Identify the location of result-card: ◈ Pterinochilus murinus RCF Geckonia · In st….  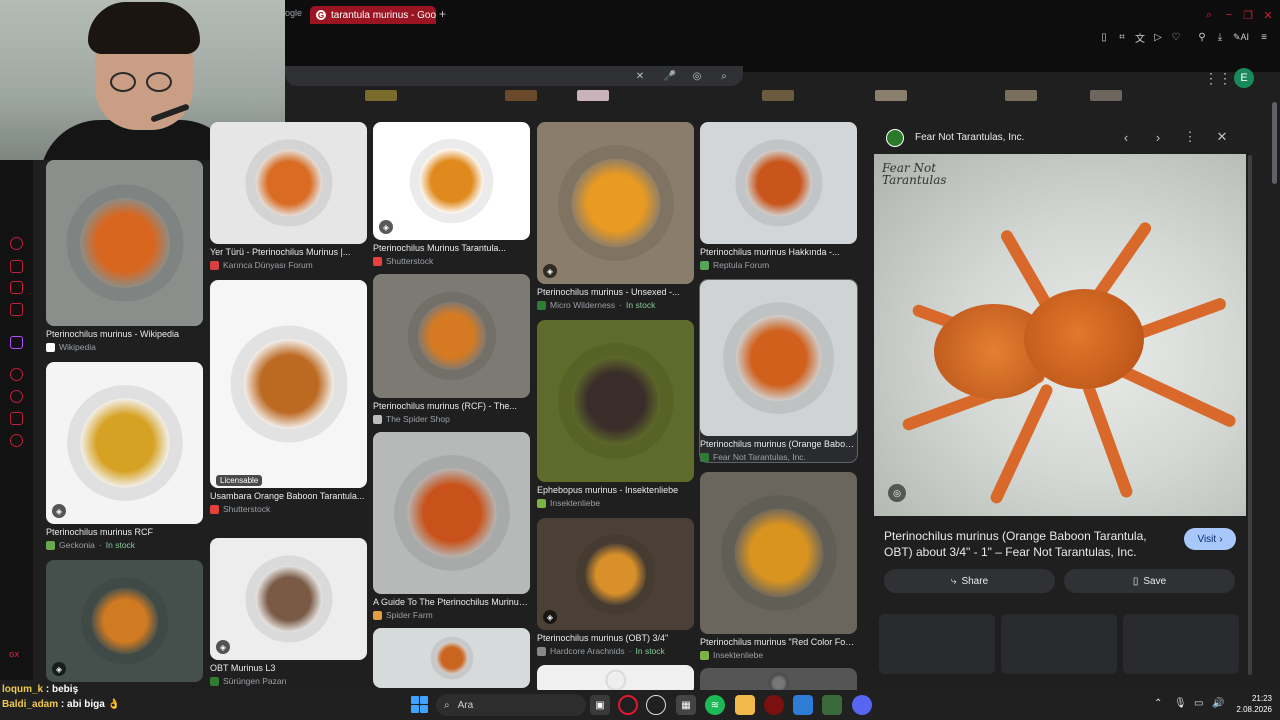
(124, 456).